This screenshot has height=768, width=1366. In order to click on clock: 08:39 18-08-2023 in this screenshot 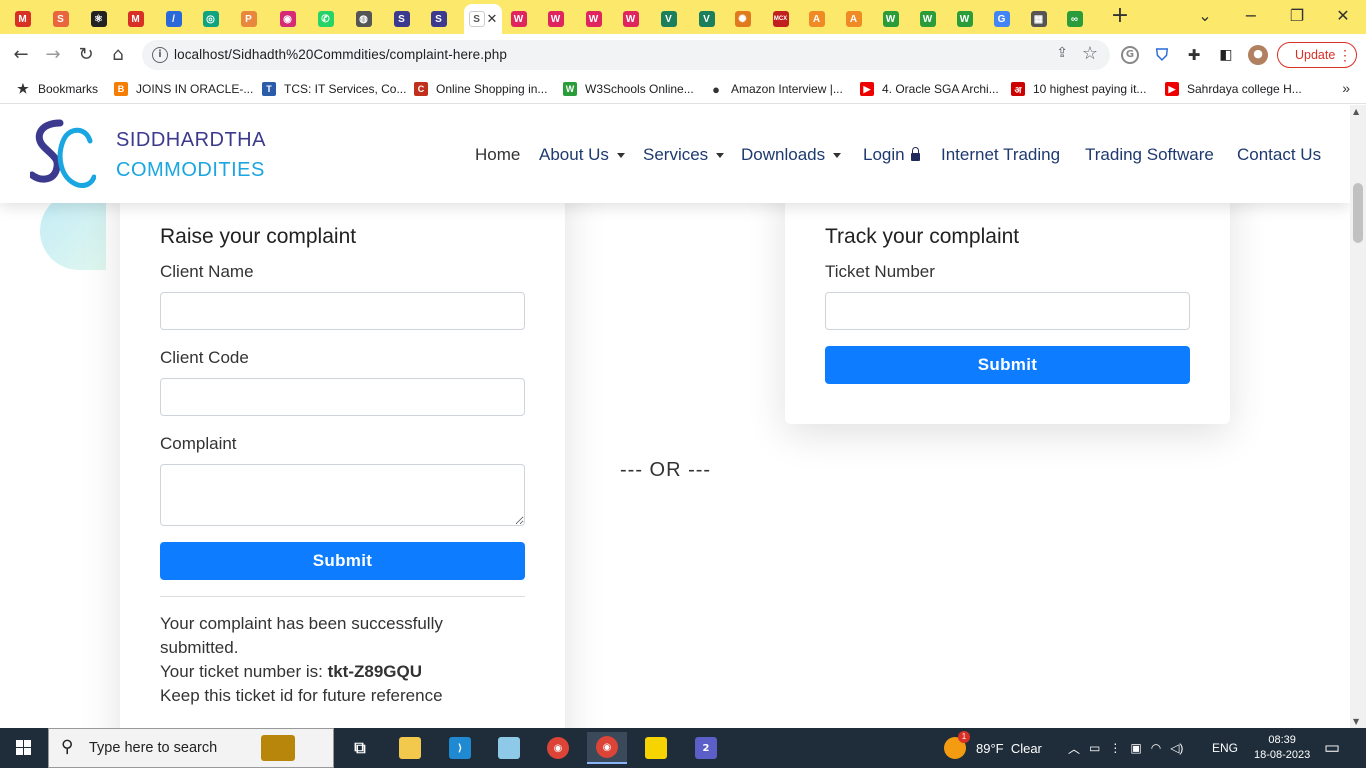, I will do `click(1282, 748)`.